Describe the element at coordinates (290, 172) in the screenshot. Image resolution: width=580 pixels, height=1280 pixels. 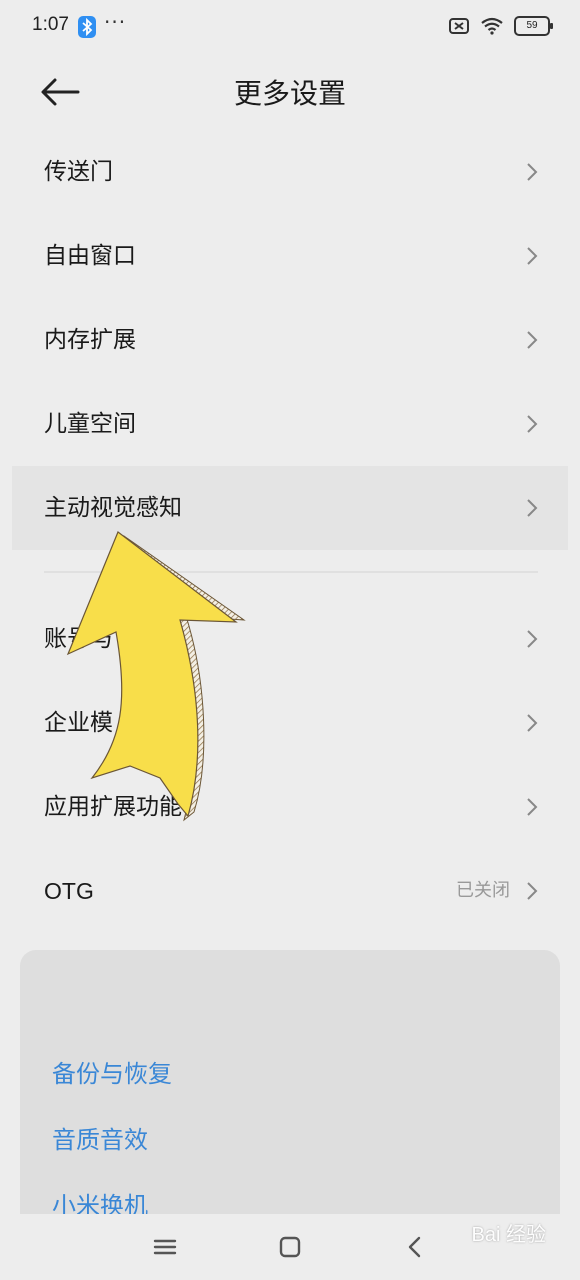
I see `list-item-portal: 传送门` at that location.